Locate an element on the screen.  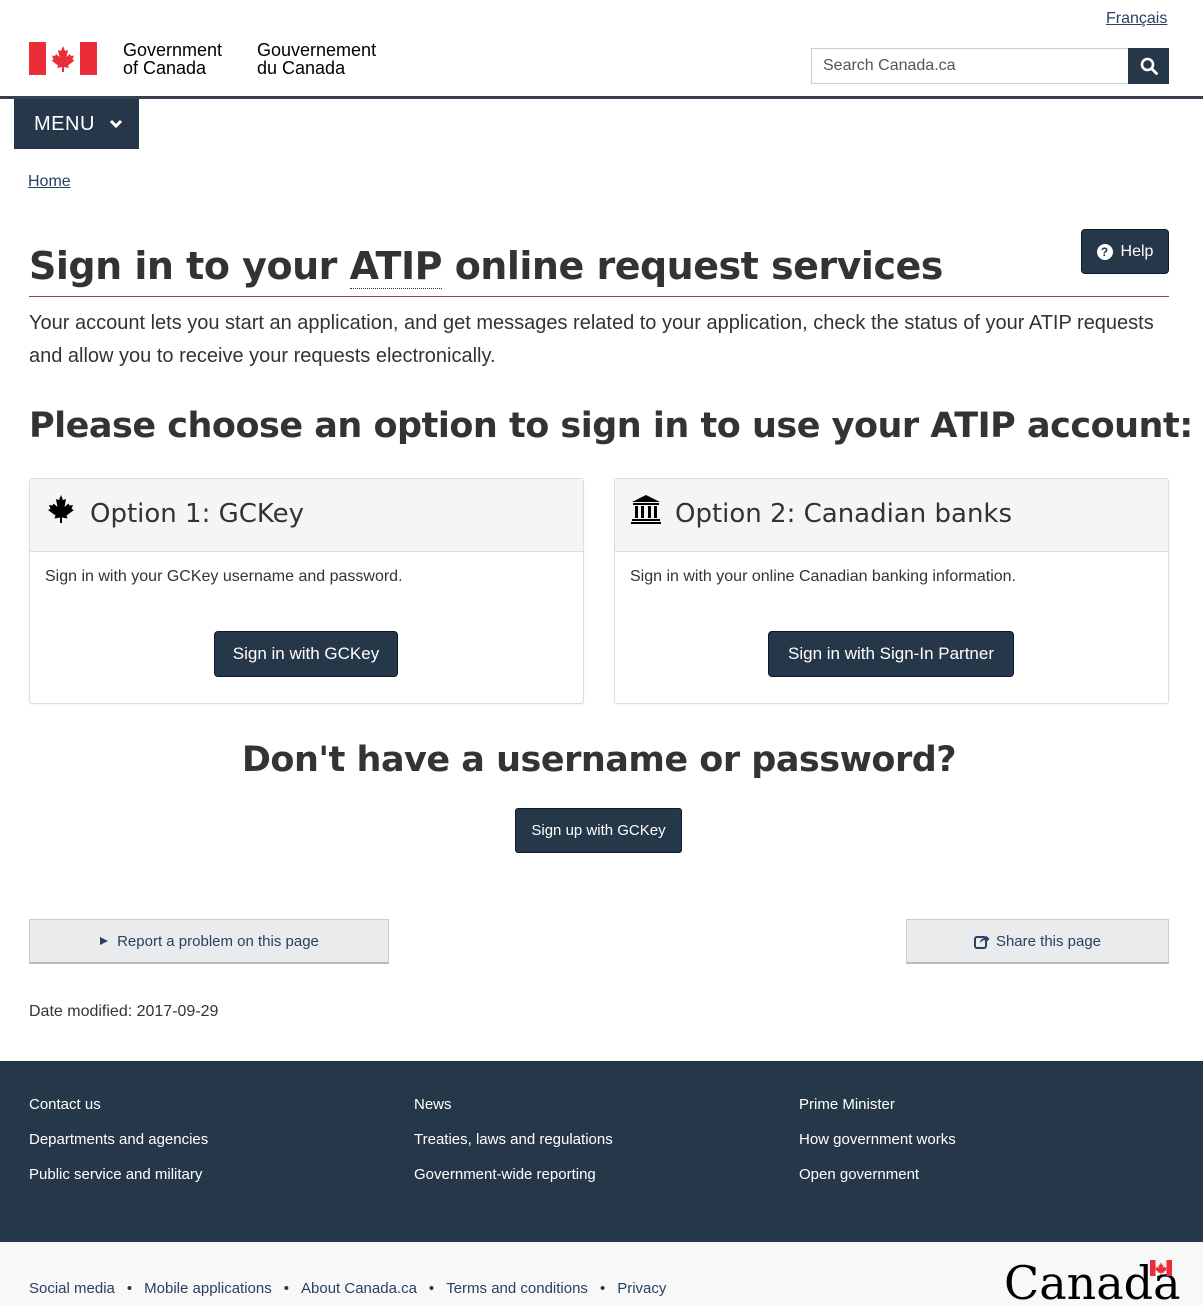
footer-link-departments: Departments and agencies is located at coordinates (118, 1139).